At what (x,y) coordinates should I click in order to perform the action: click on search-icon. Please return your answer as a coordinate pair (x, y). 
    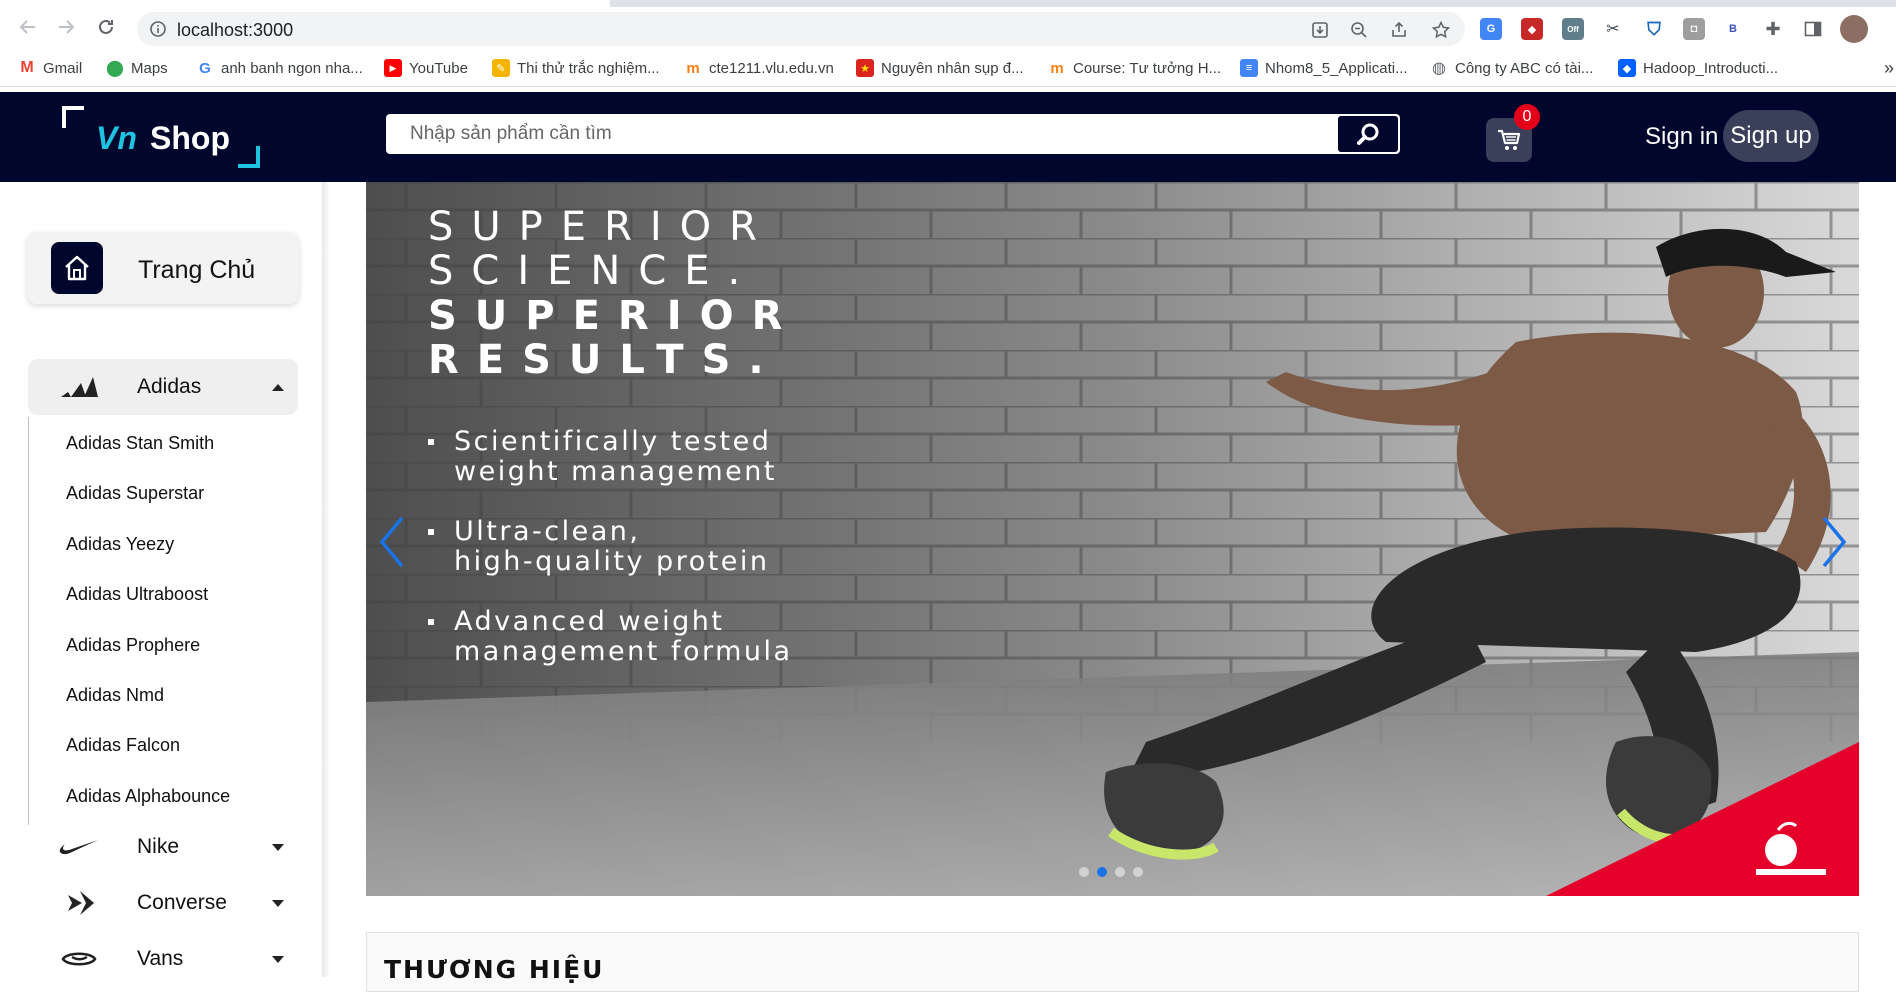
    Looking at the image, I should click on (1368, 134).